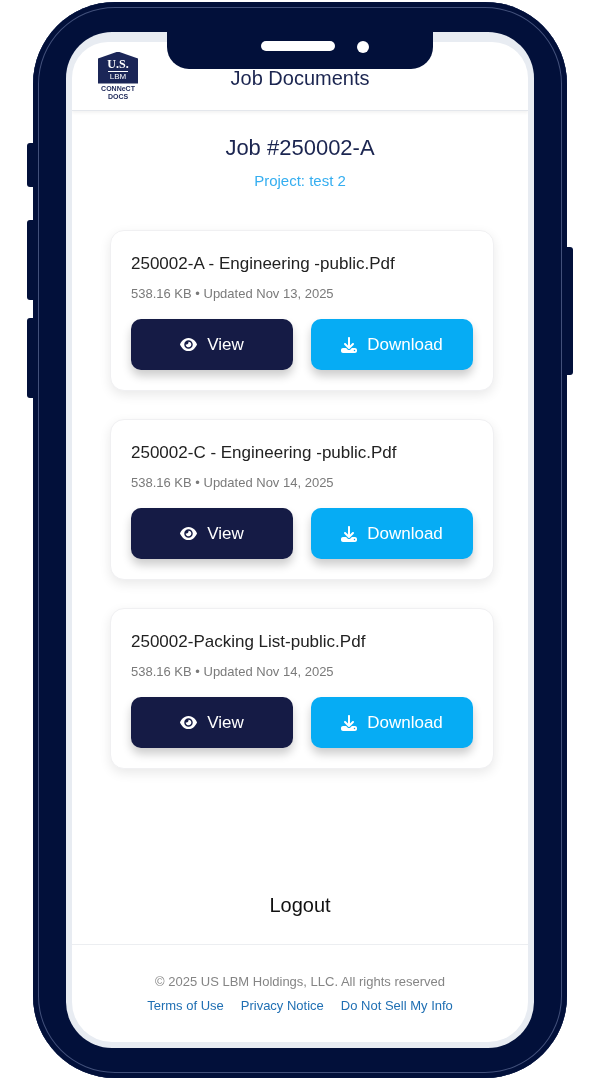 The width and height of the screenshot is (600, 1080). What do you see at coordinates (118, 75) in the screenshot?
I see `logo-subtext: LBM` at bounding box center [118, 75].